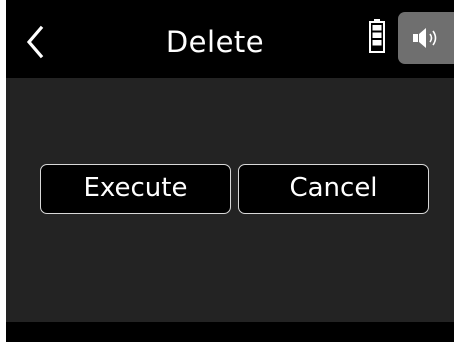 This screenshot has width=454, height=342. I want to click on speaker-button, so click(426, 38).